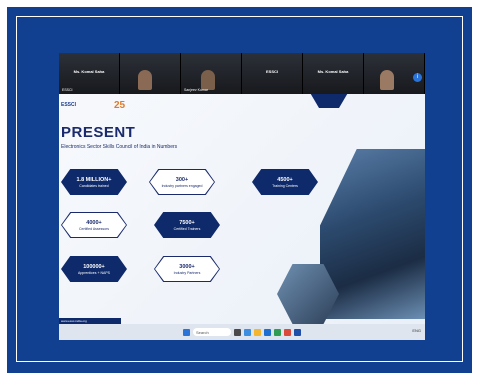 The height and width of the screenshot is (379, 479). What do you see at coordinates (187, 228) in the screenshot?
I see `stat-label: Certified Trainers` at bounding box center [187, 228].